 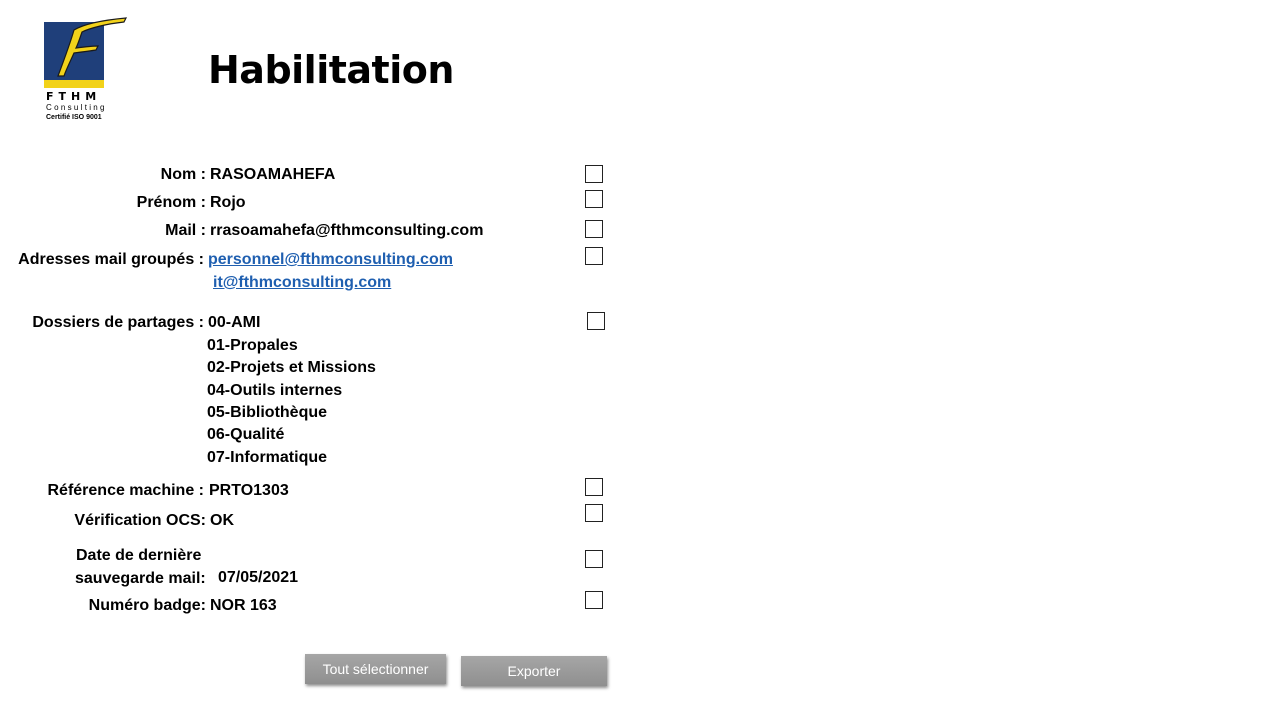 I want to click on ocs-label: Vérification OCS:, so click(x=140, y=520).